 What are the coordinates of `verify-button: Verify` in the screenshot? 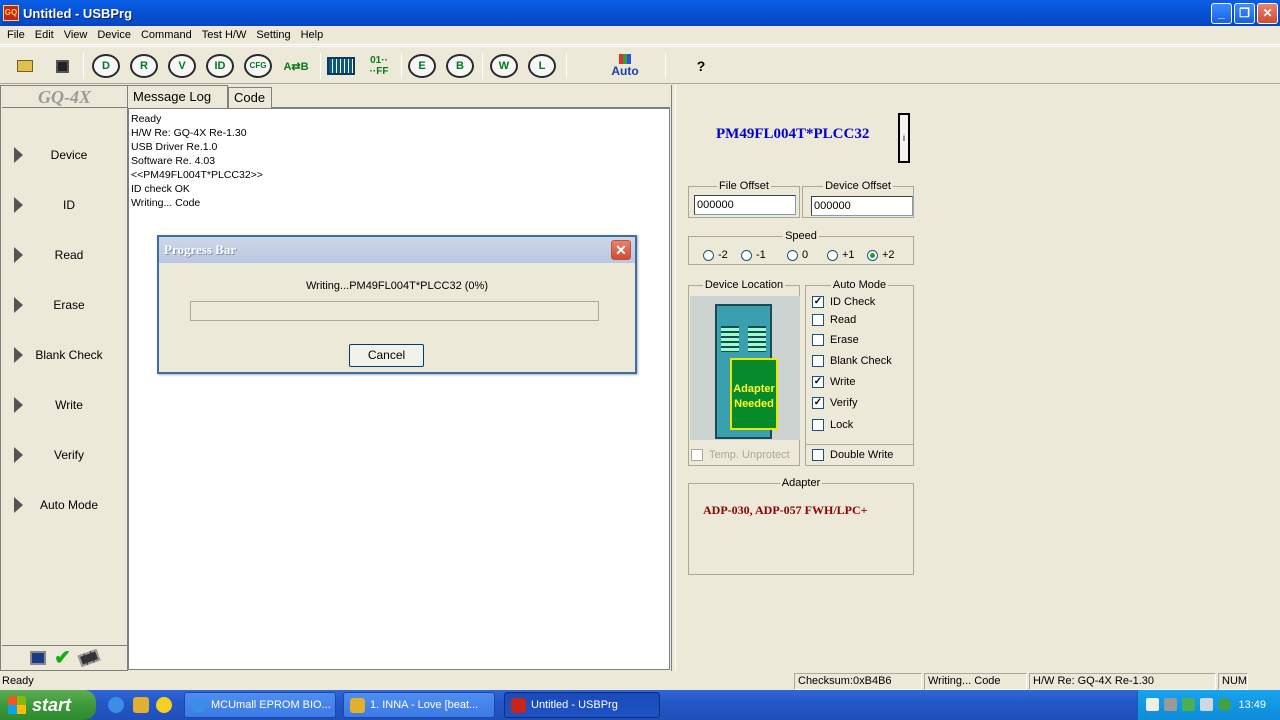 It's located at (65, 455).